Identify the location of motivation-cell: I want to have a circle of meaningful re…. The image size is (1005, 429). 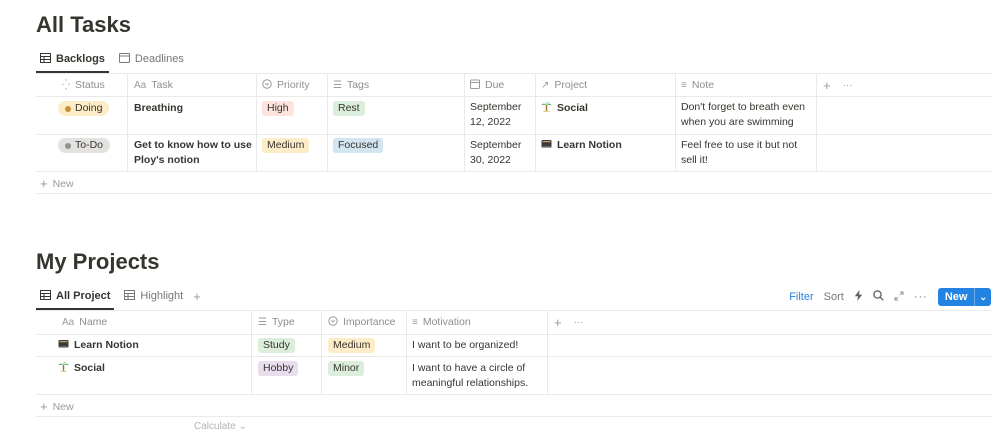
(470, 376).